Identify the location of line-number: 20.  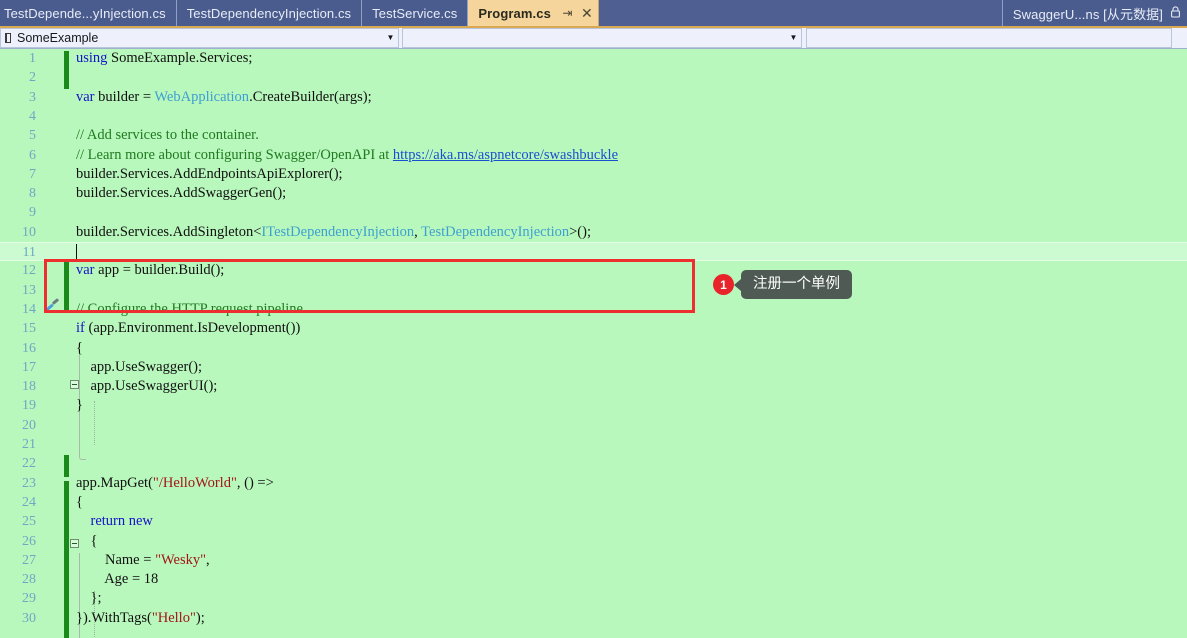
(29, 425).